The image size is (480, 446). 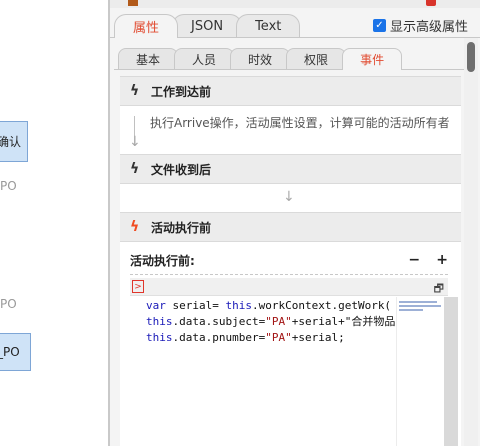 I want to click on show-advanced-label: 显示高级属性, so click(x=428, y=27).